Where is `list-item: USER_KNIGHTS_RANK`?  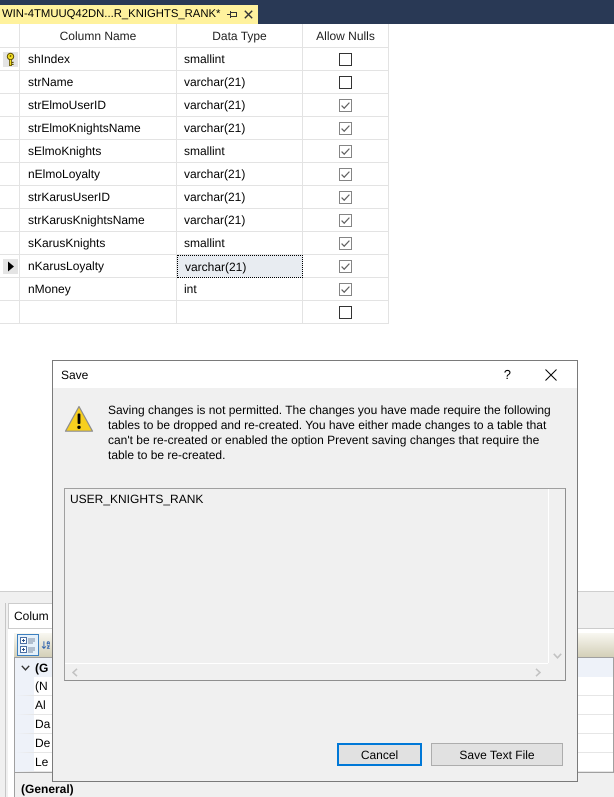 list-item: USER_KNIGHTS_RANK is located at coordinates (137, 499).